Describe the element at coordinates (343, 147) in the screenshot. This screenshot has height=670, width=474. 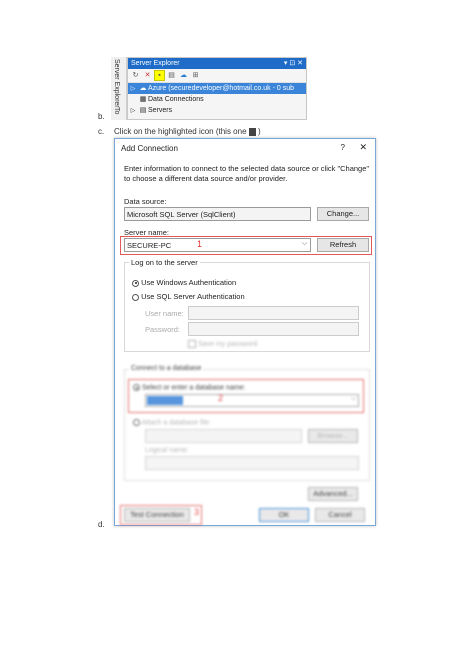
I see `help-icon: ?` at that location.